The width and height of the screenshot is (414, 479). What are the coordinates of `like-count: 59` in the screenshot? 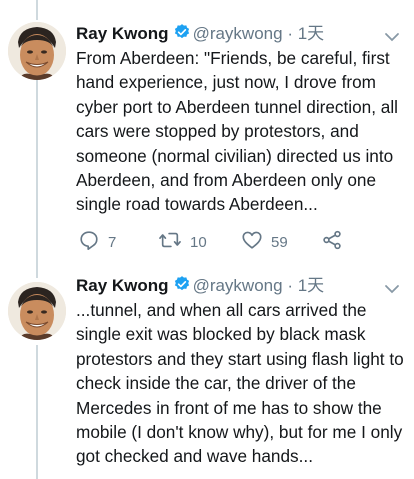 It's located at (279, 242).